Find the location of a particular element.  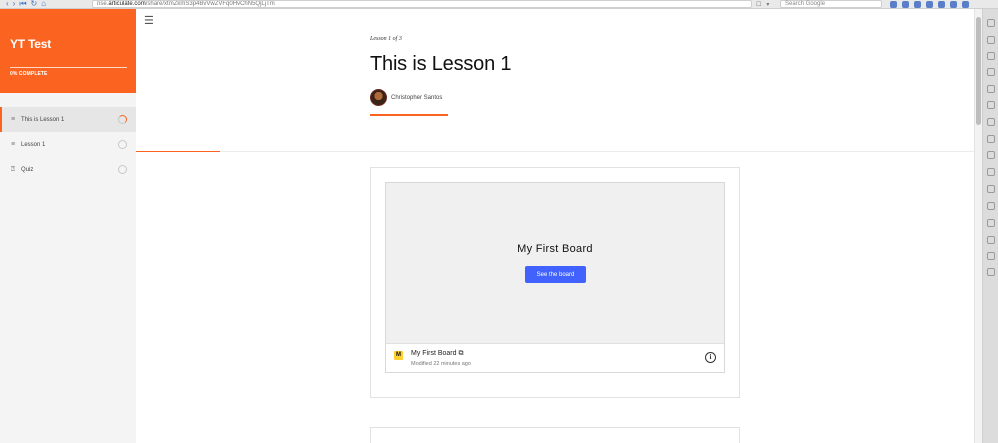

author-name: Christopher Santos is located at coordinates (417, 97).